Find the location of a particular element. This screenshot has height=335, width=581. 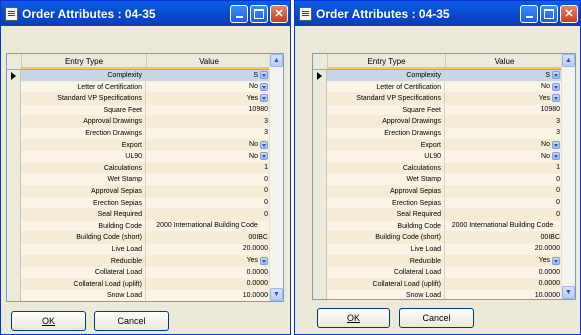

maximize-button is located at coordinates (259, 13).